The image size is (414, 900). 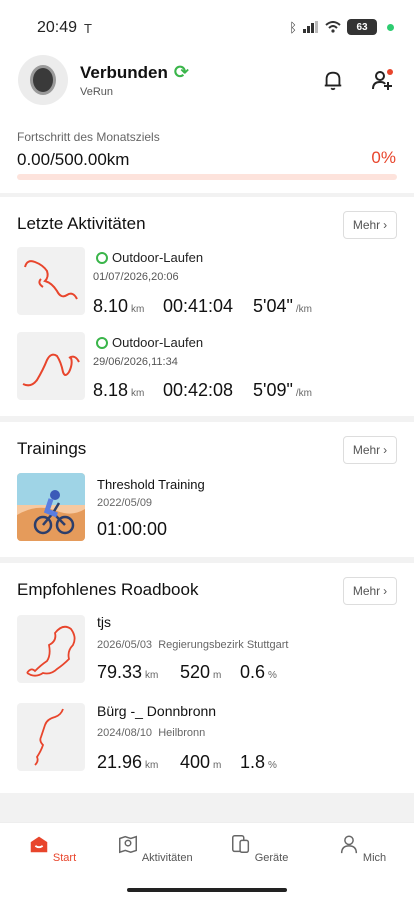 I want to click on roadbook-meta: 2026/05/03 Regierungsbezirk Stuttgart, so click(x=192, y=645).